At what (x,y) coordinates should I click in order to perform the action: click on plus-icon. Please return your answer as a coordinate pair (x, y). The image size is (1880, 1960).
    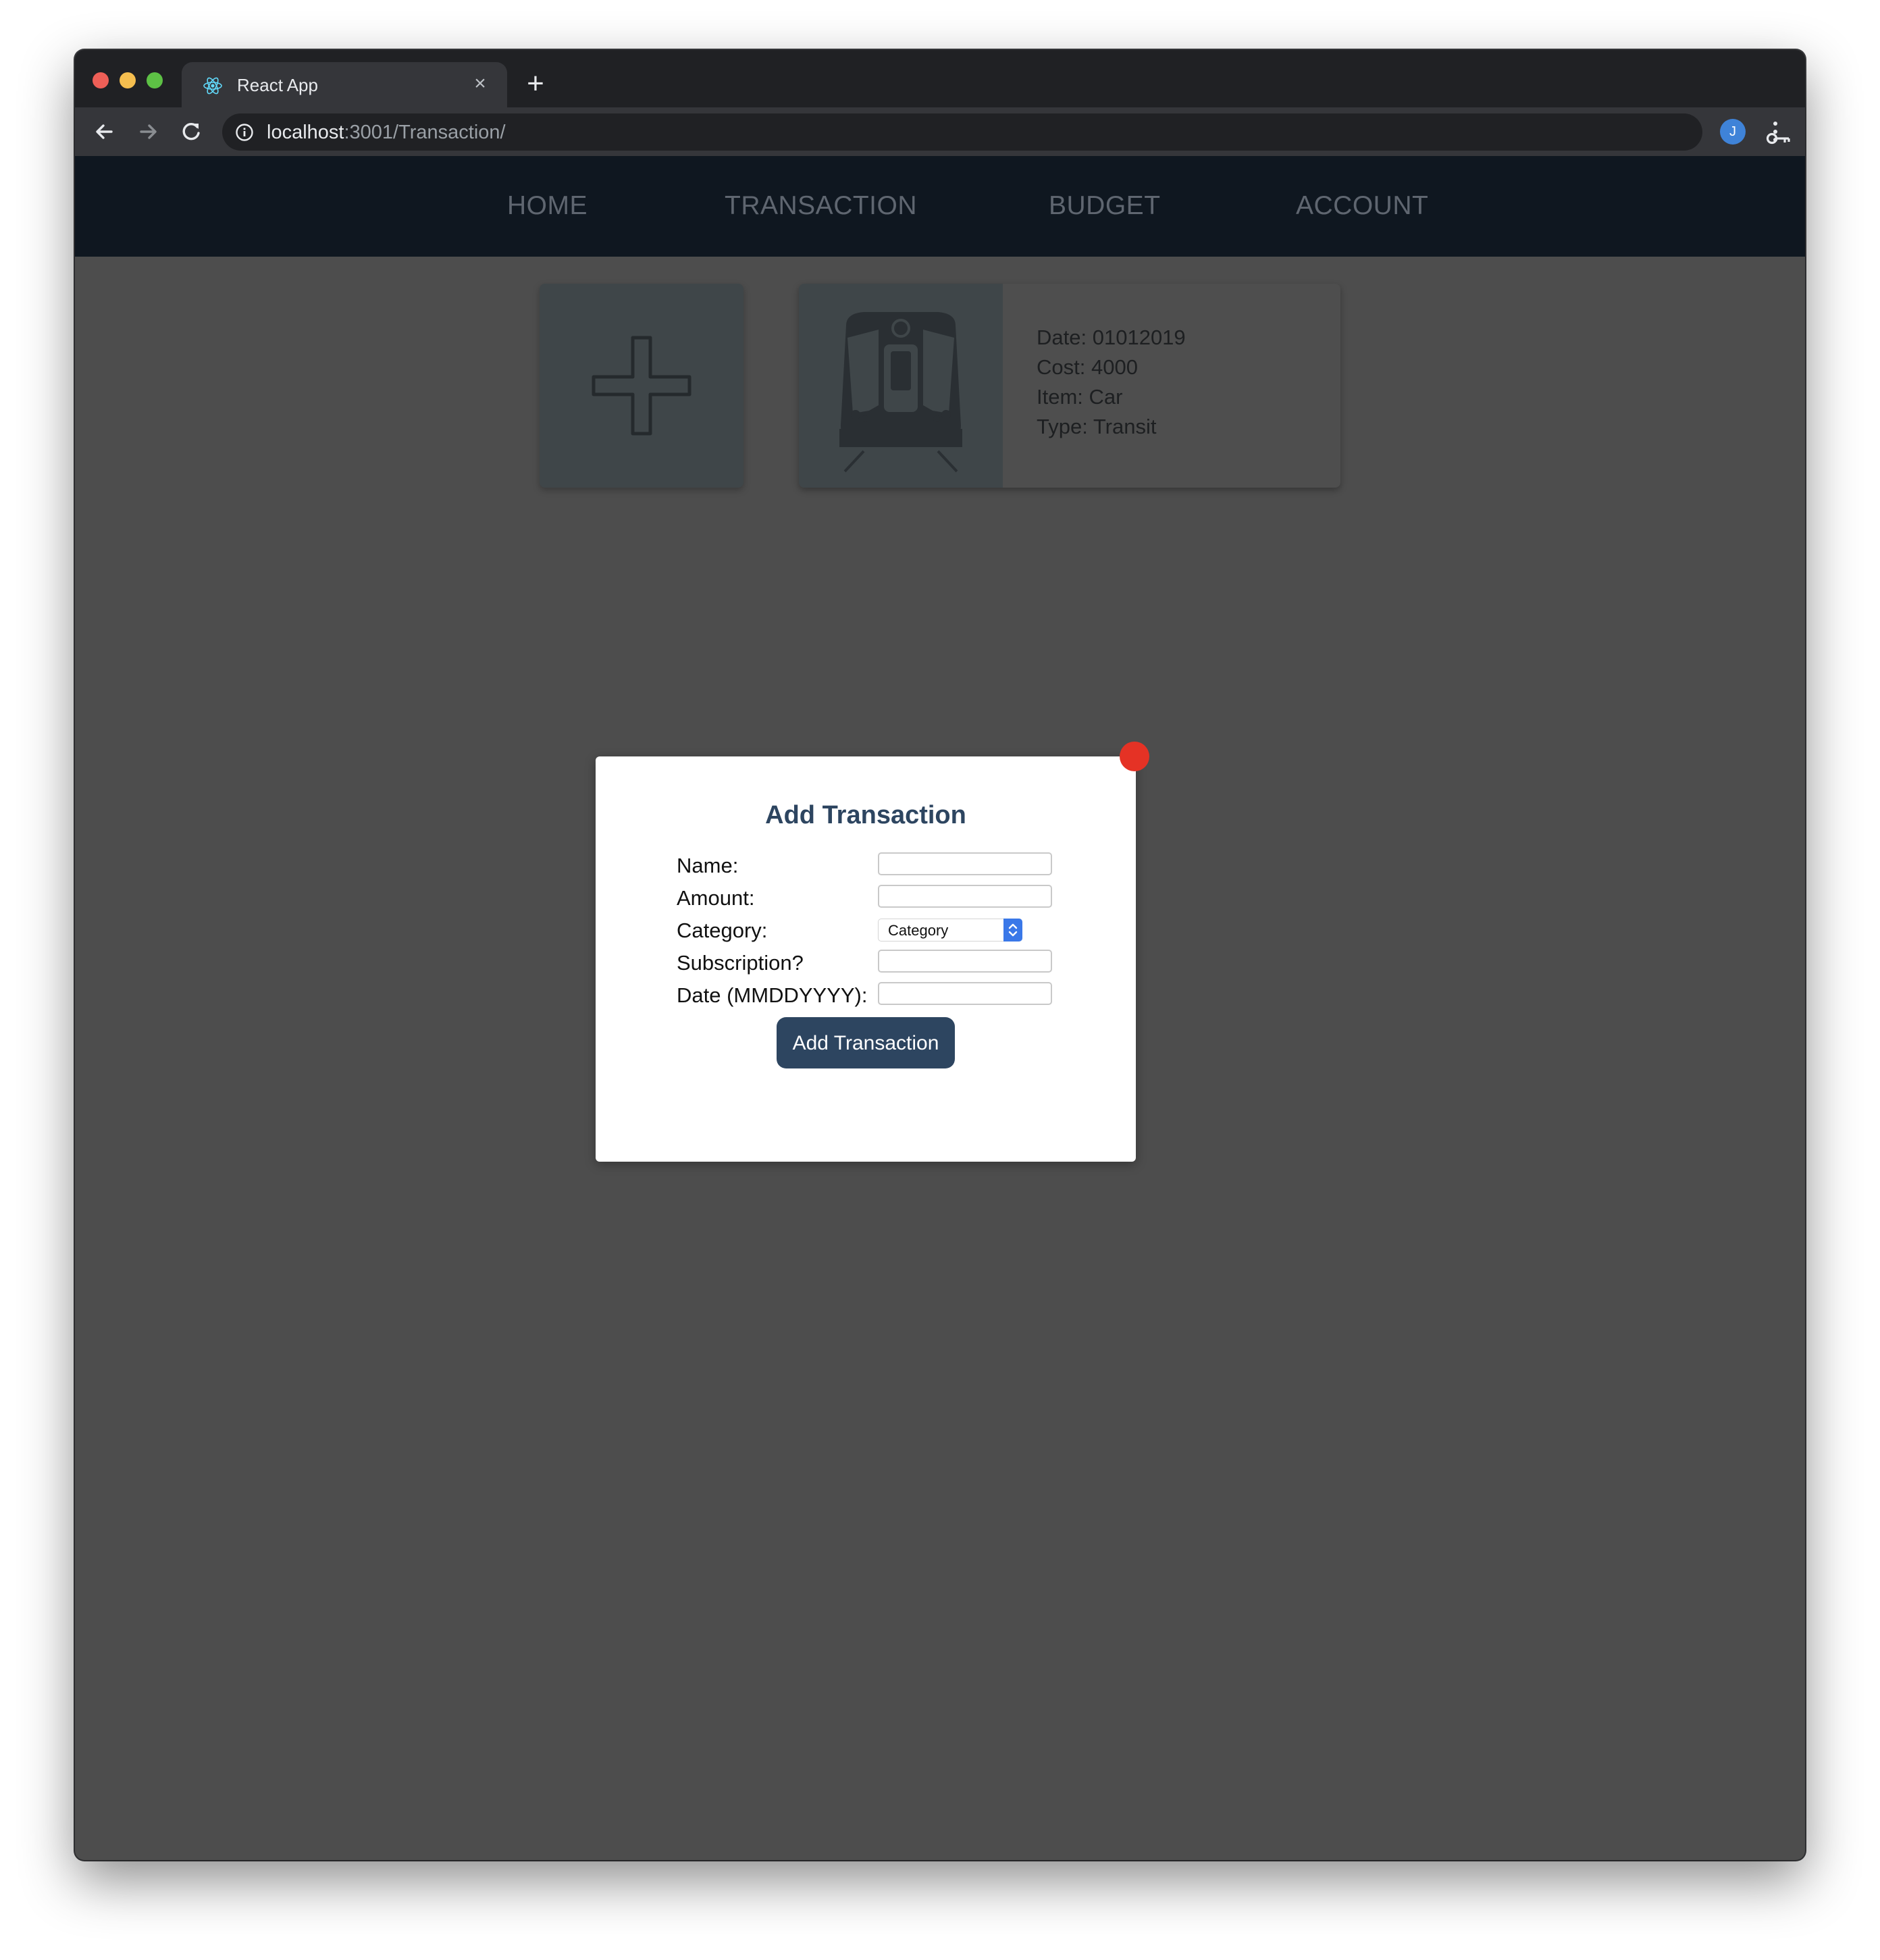
    Looking at the image, I should click on (641, 386).